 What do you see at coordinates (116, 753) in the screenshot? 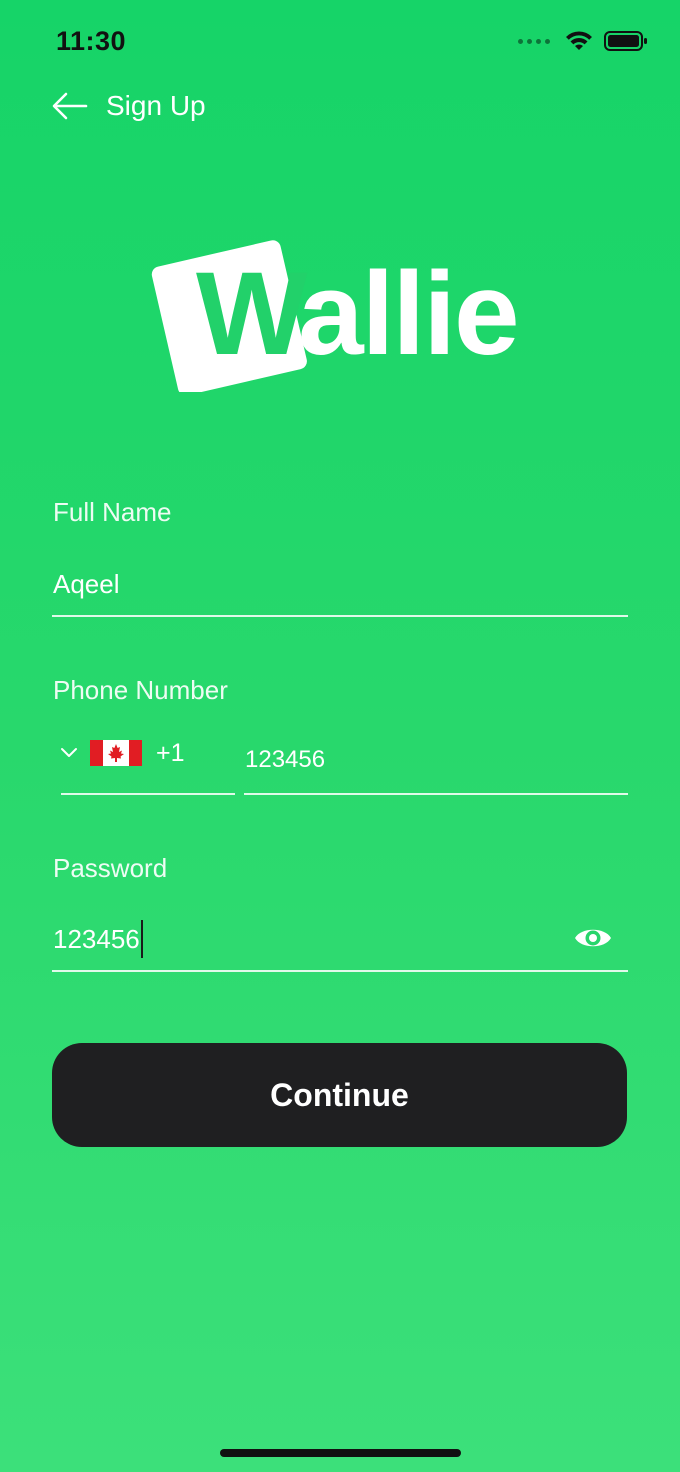
I see `canada-flag-icon` at bounding box center [116, 753].